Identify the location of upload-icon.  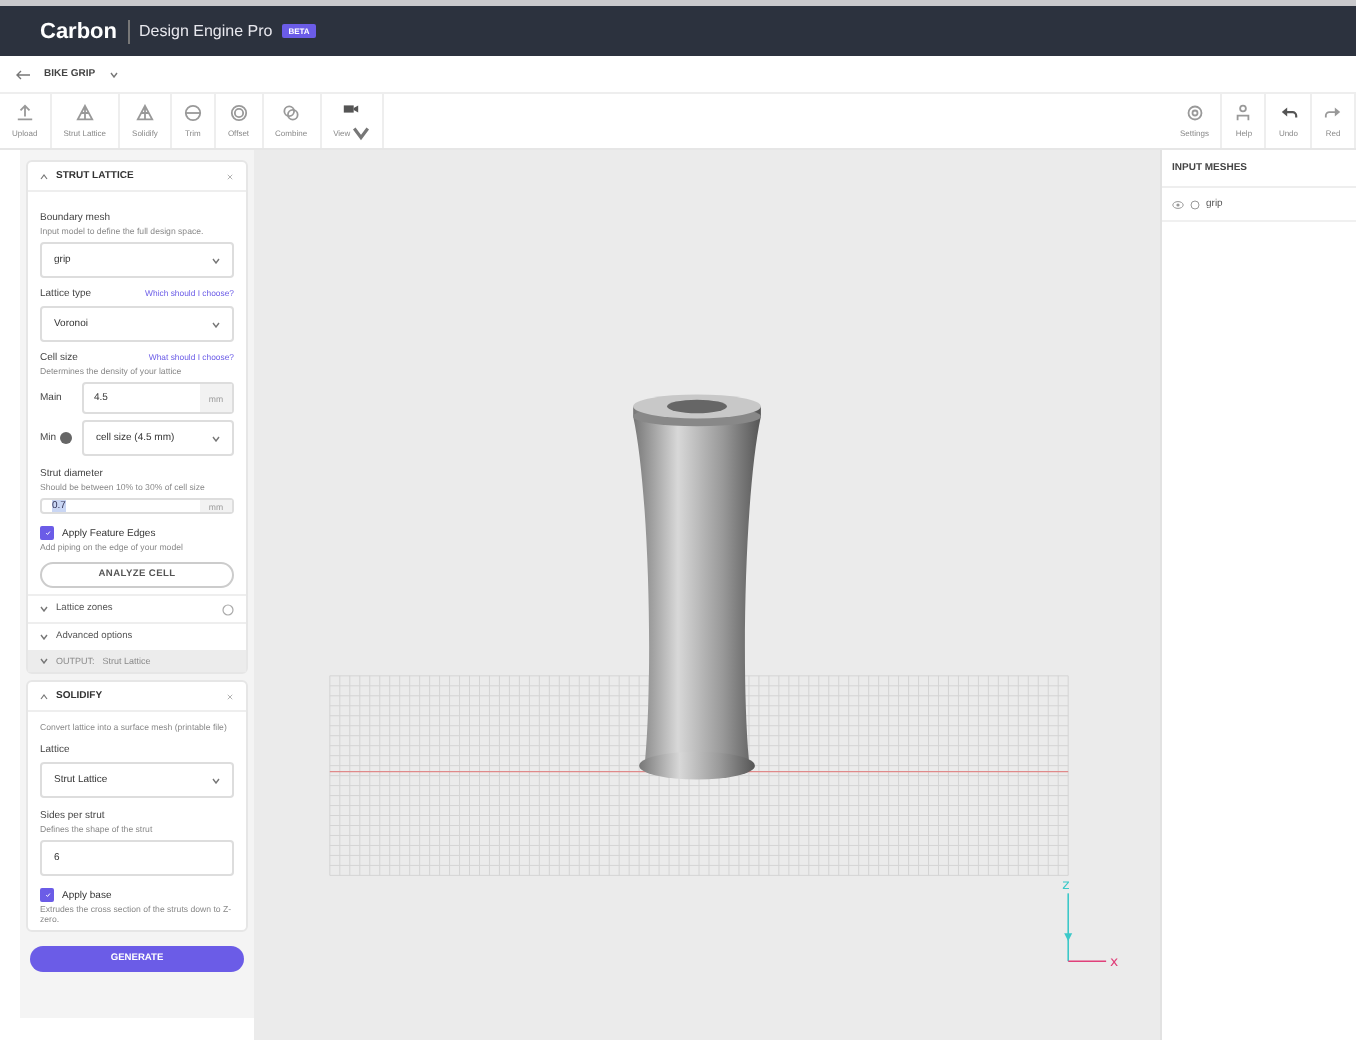
(24, 113).